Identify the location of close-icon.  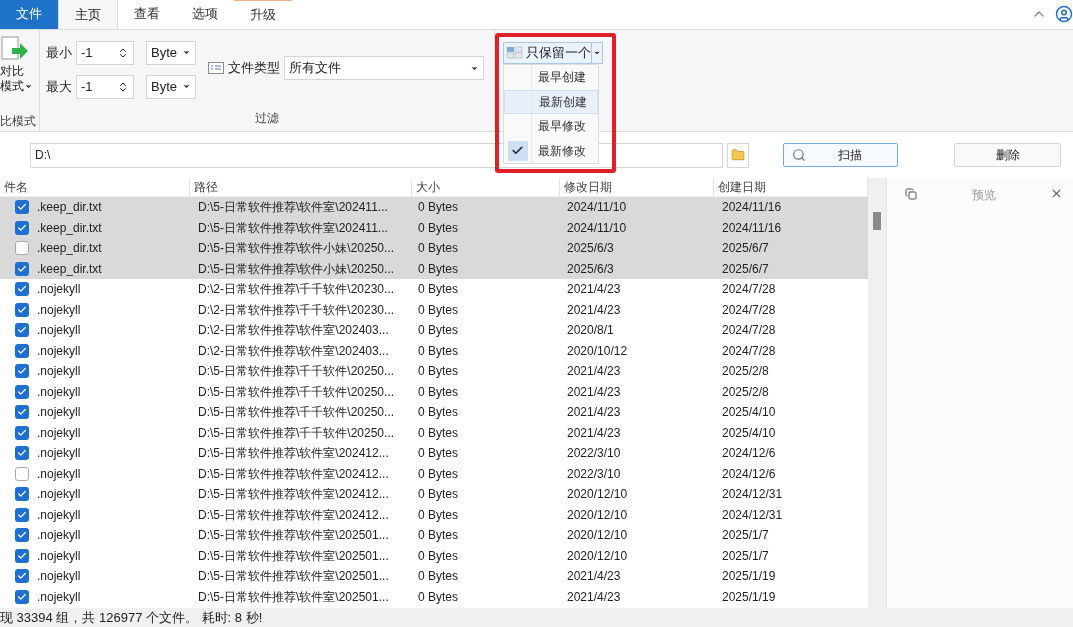
(1056, 193).